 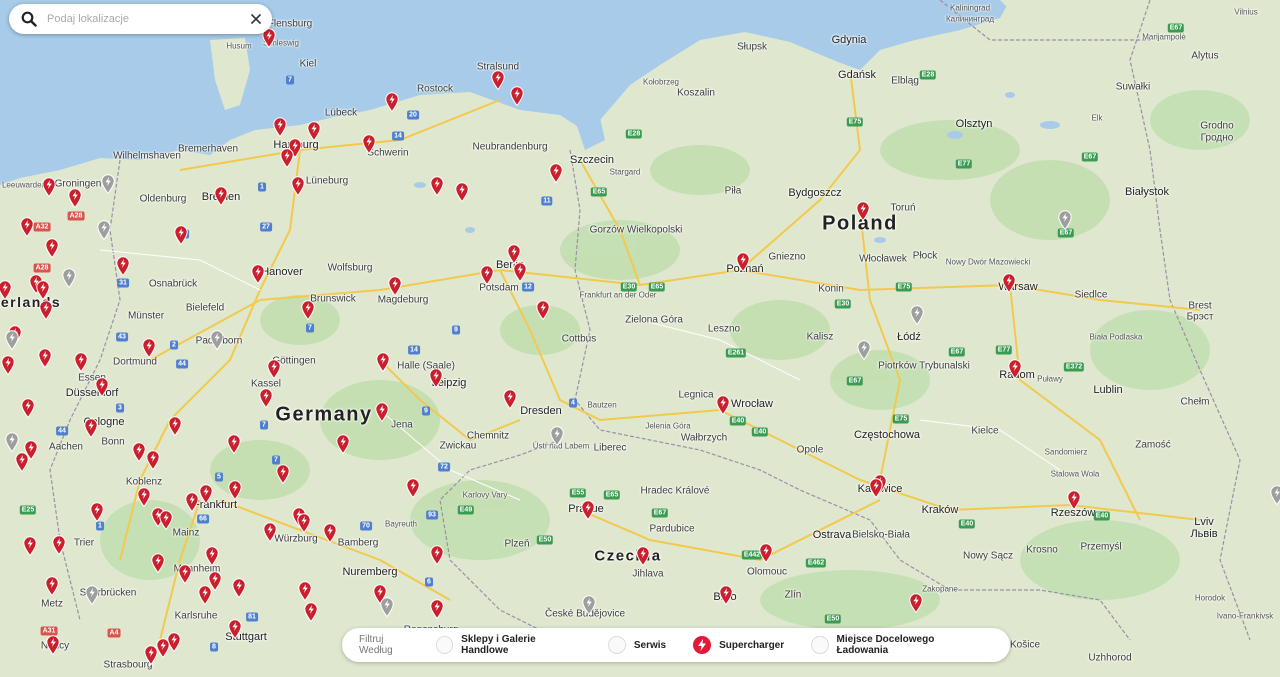 I want to click on search-input, so click(x=144, y=19).